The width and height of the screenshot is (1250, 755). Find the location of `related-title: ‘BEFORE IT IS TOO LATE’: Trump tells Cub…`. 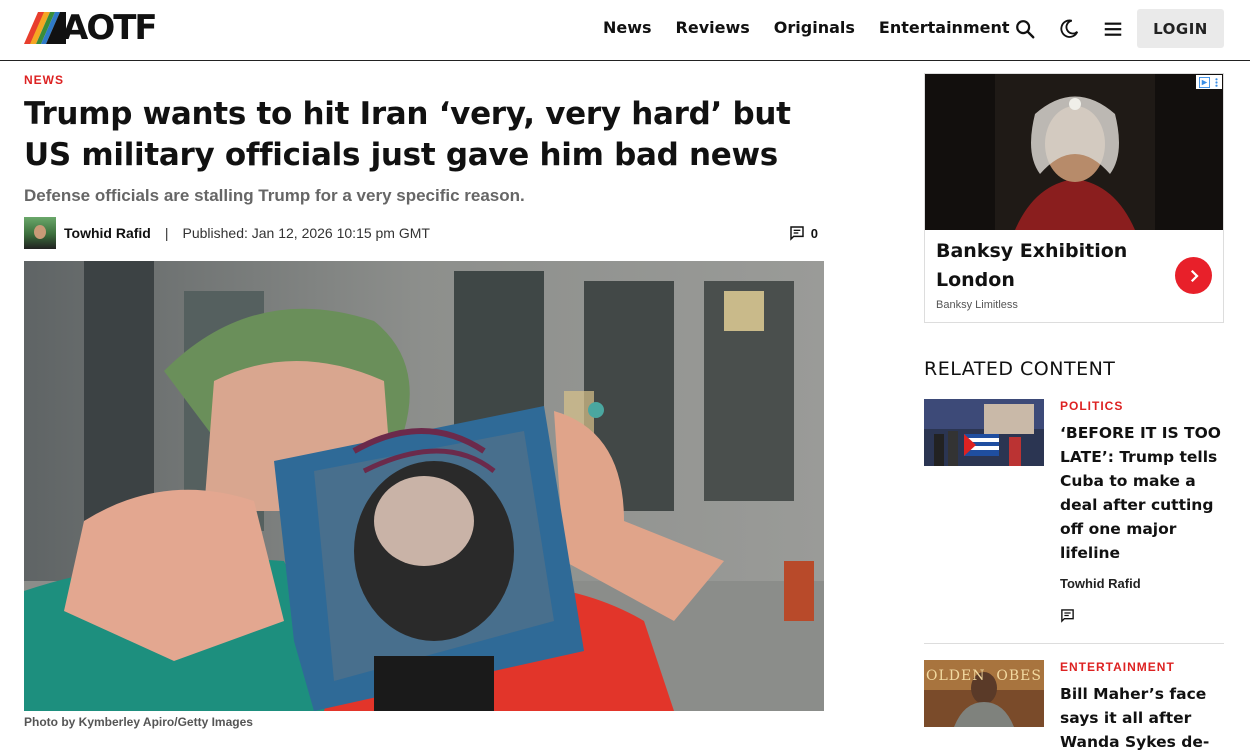

related-title: ‘BEFORE IT IS TOO LATE’: Trump tells Cub… is located at coordinates (1142, 493).